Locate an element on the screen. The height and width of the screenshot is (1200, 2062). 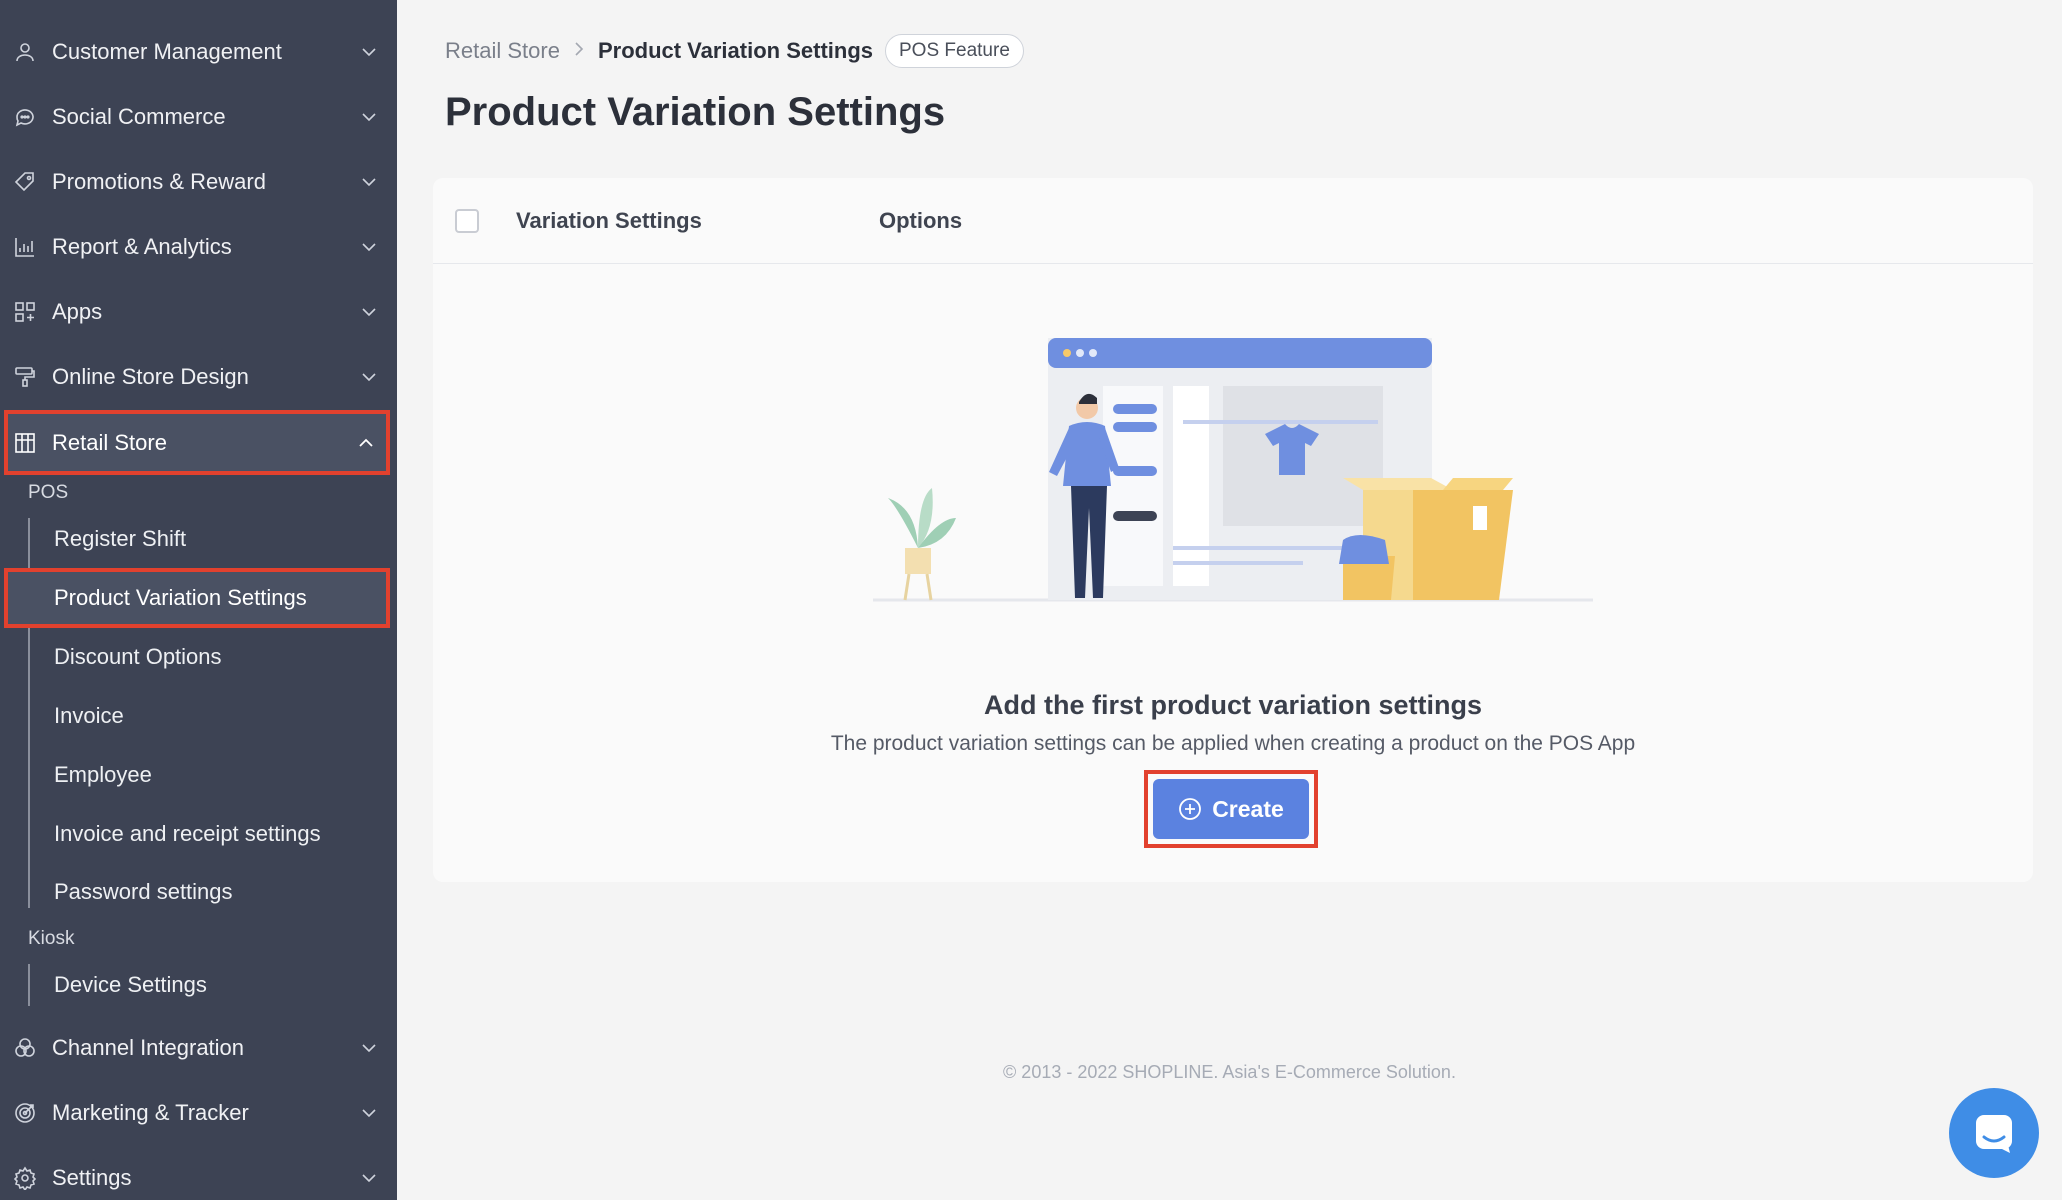
nav-channel-integration: Channel Integration is located at coordinates (198, 1047).